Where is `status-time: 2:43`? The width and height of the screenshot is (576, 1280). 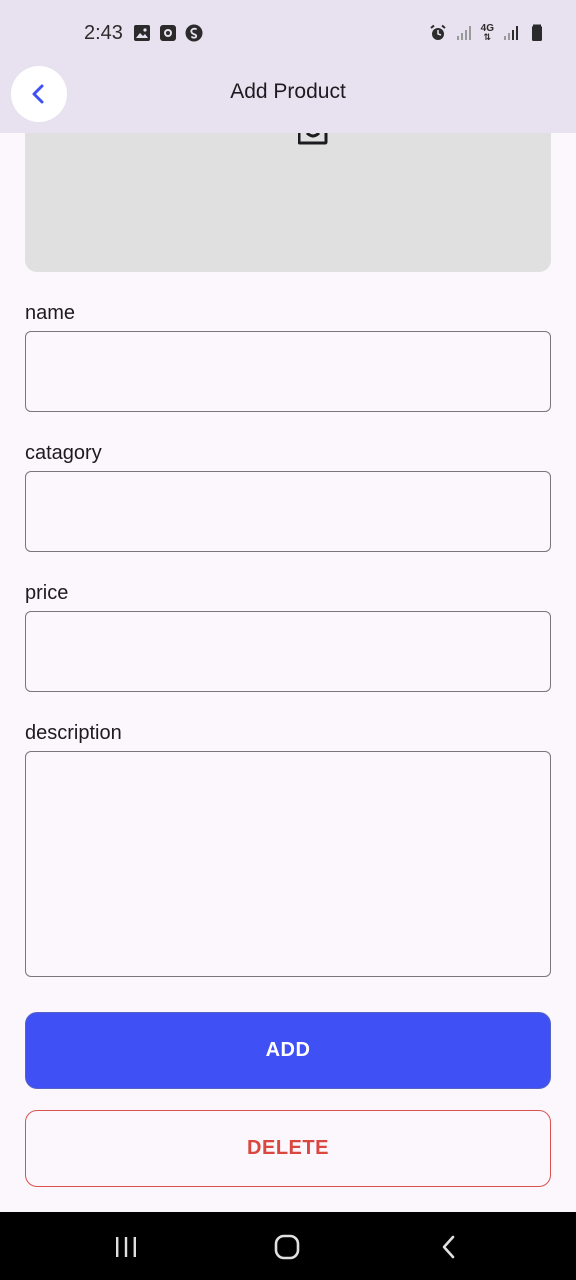 status-time: 2:43 is located at coordinates (103, 33).